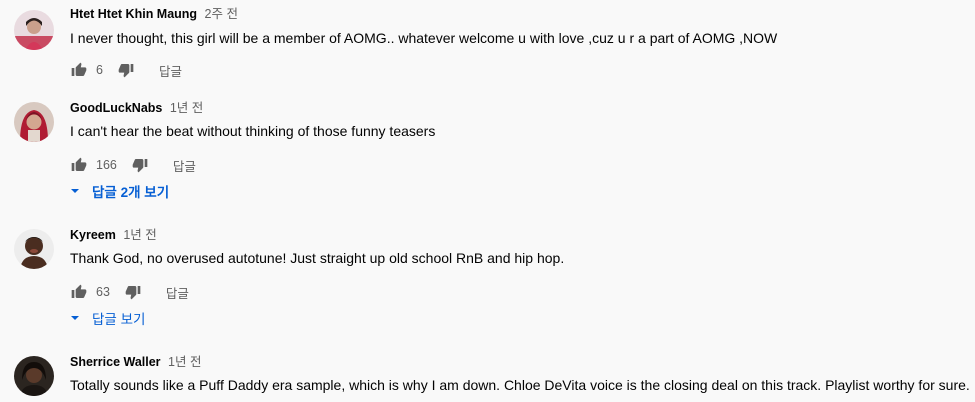 This screenshot has width=975, height=402. What do you see at coordinates (131, 192) in the screenshot?
I see `view-replies-label: 답글 2개 보기` at bounding box center [131, 192].